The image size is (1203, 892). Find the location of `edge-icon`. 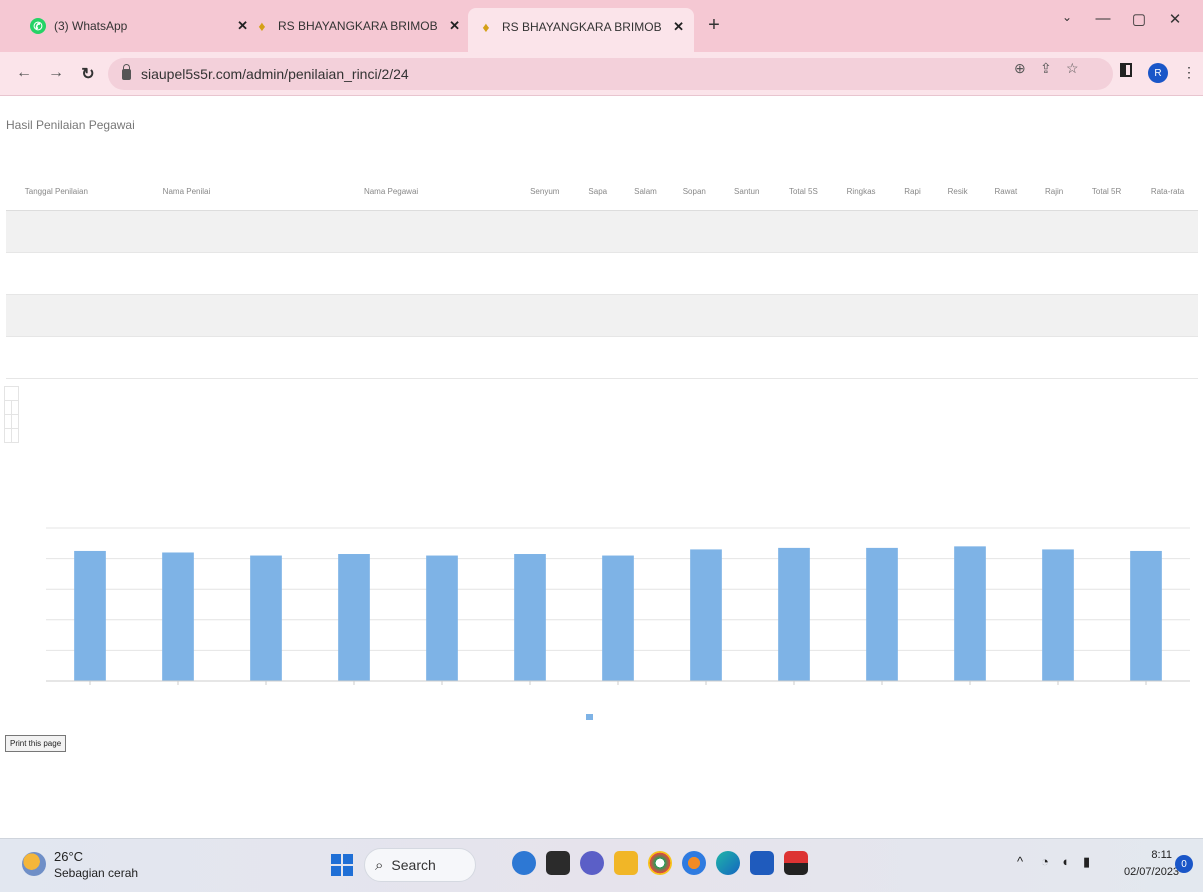

edge-icon is located at coordinates (728, 863).